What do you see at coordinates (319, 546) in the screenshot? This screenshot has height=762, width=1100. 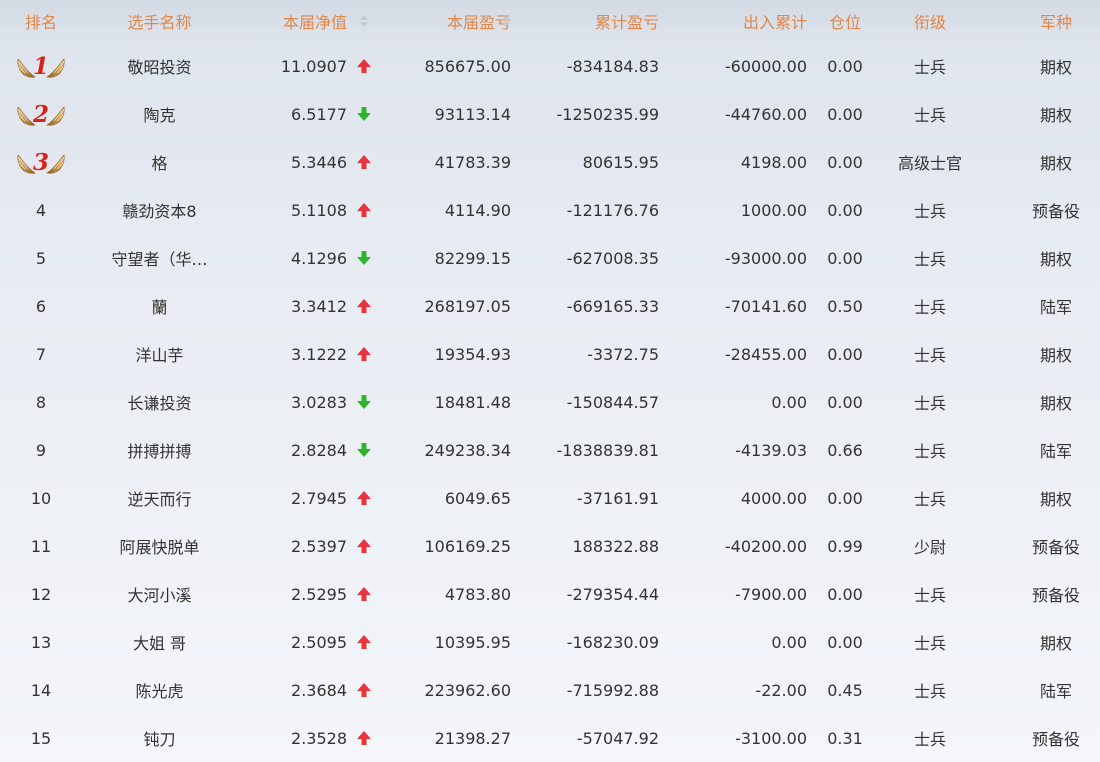 I see `net-value: 2.5397` at bounding box center [319, 546].